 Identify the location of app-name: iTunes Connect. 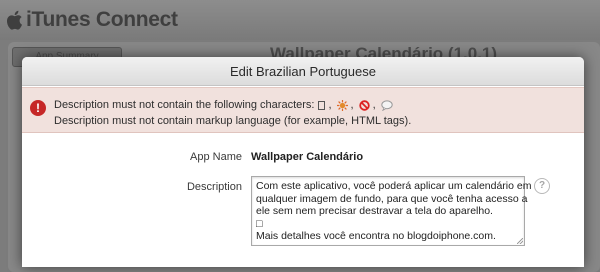
(102, 19).